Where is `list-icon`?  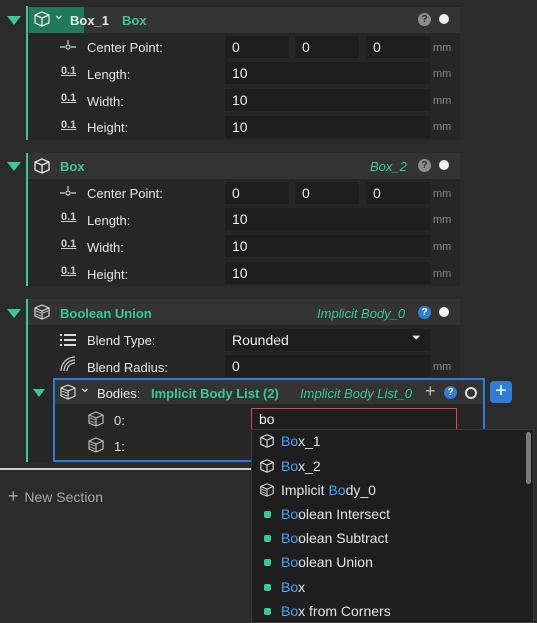 list-icon is located at coordinates (68, 340).